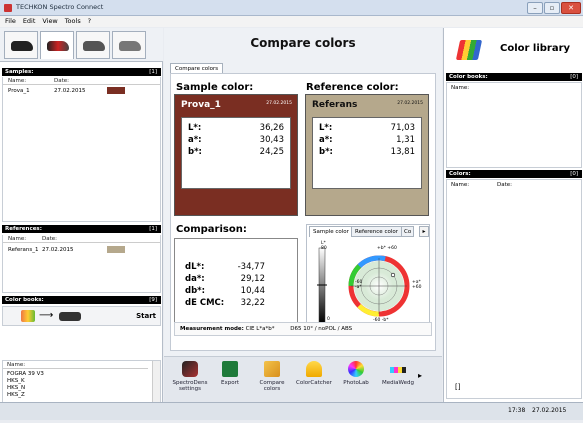 The height and width of the screenshot is (423, 583). I want to click on window-title: TECHKON Spectro Connect, so click(60, 7).